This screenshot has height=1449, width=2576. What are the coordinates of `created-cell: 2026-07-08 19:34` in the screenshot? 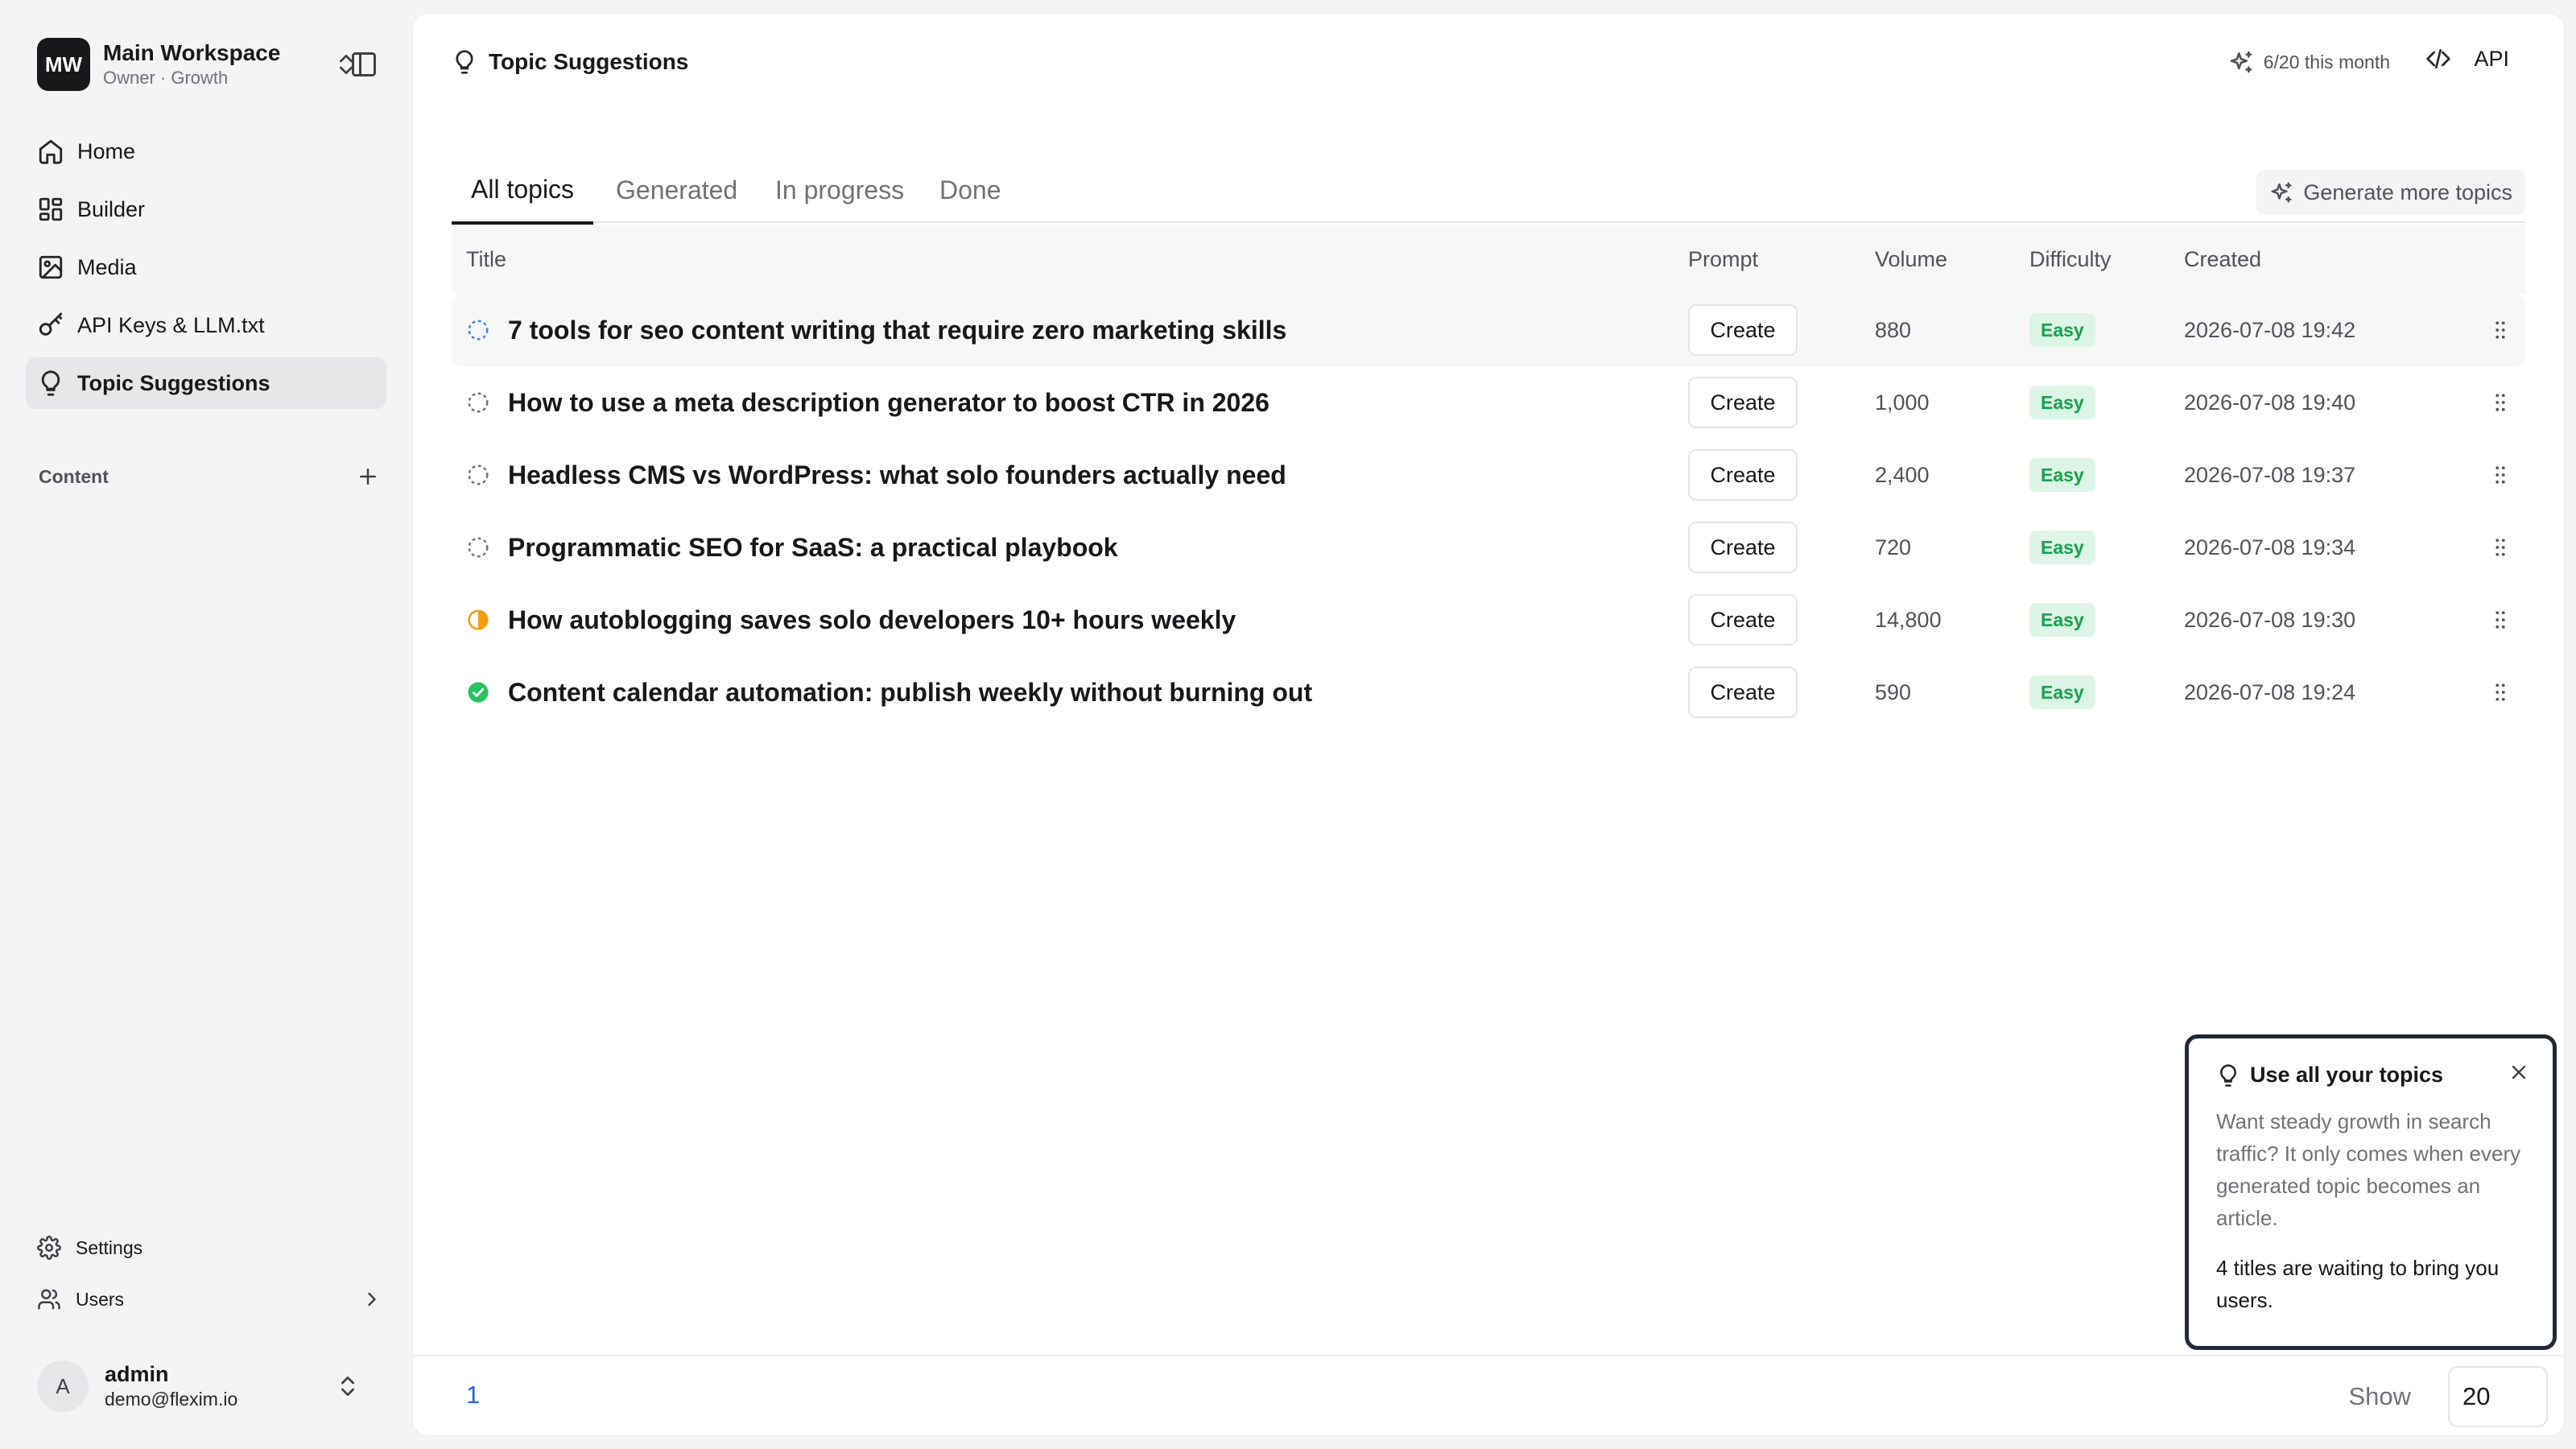 It's located at (2270, 547).